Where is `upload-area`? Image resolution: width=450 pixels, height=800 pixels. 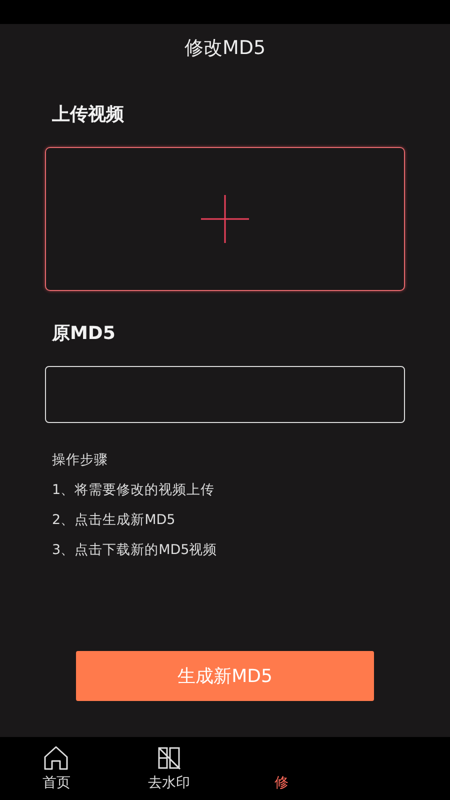
upload-area is located at coordinates (225, 219).